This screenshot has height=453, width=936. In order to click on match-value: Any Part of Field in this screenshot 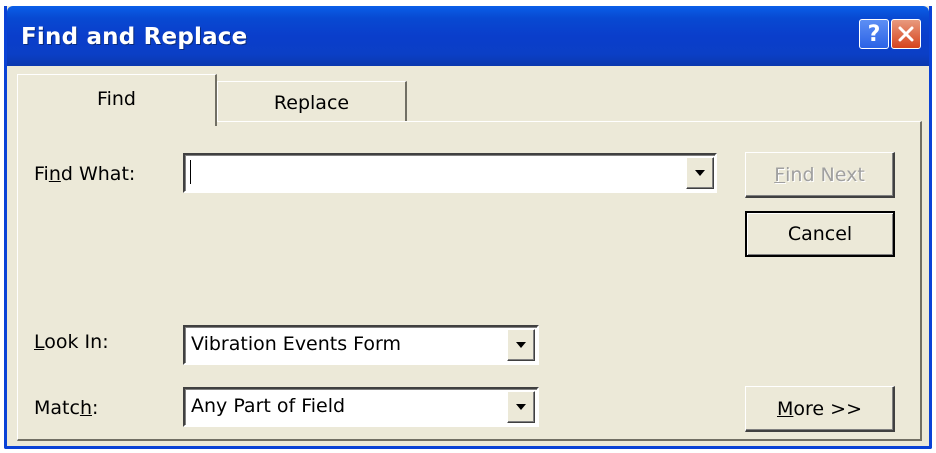, I will do `click(268, 406)`.